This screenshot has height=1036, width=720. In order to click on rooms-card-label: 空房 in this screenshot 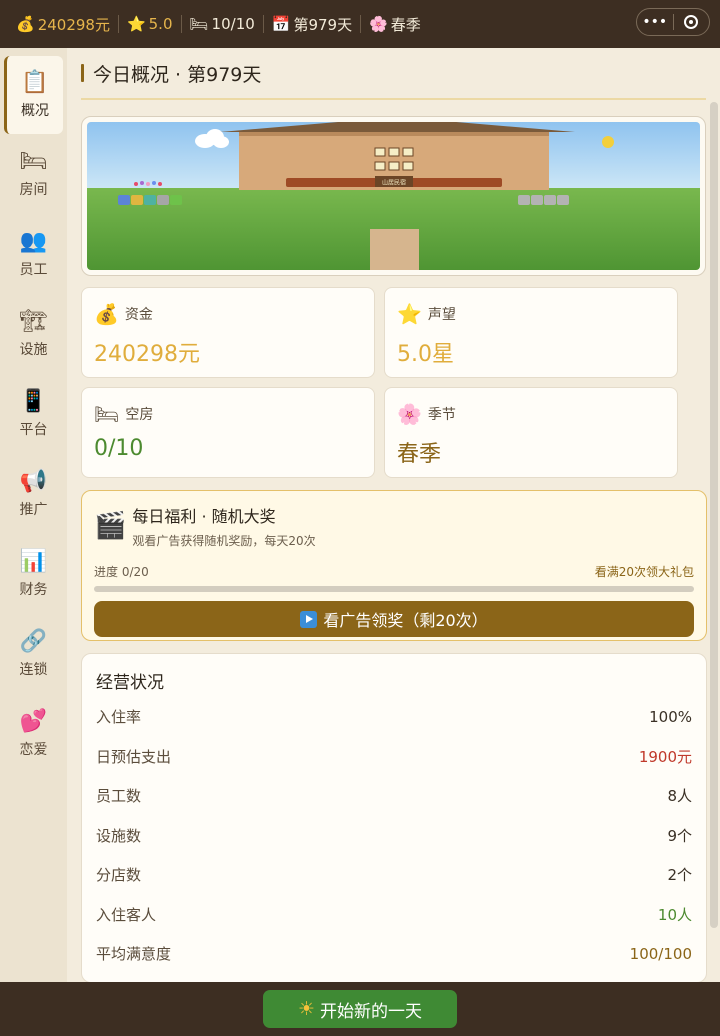, I will do `click(139, 415)`.